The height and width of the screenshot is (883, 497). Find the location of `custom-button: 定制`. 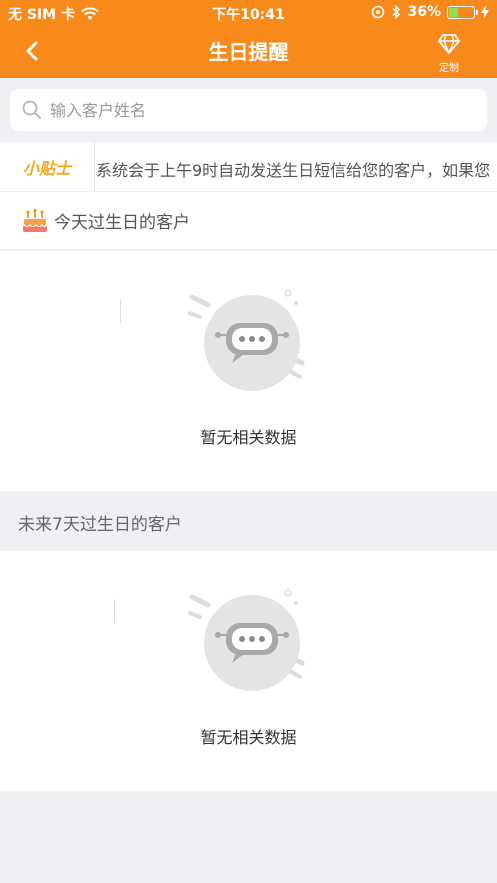

custom-button: 定制 is located at coordinates (449, 53).